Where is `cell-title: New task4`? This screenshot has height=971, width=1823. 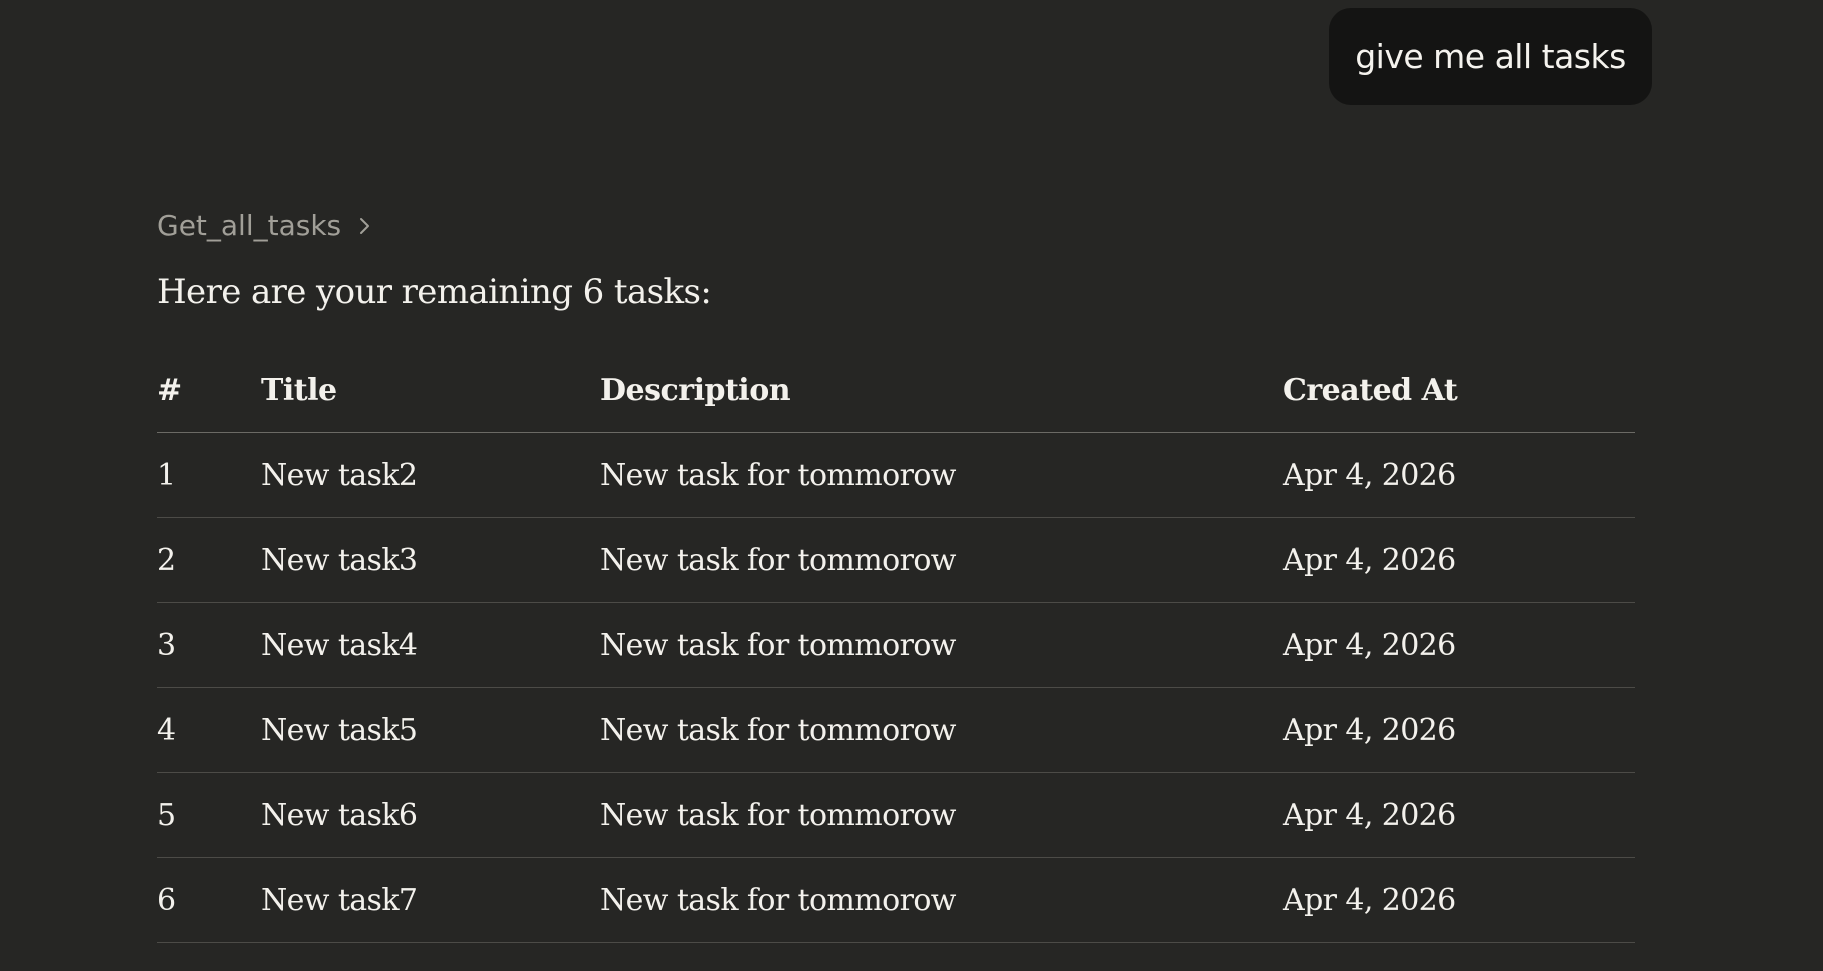
cell-title: New task4 is located at coordinates (430, 645).